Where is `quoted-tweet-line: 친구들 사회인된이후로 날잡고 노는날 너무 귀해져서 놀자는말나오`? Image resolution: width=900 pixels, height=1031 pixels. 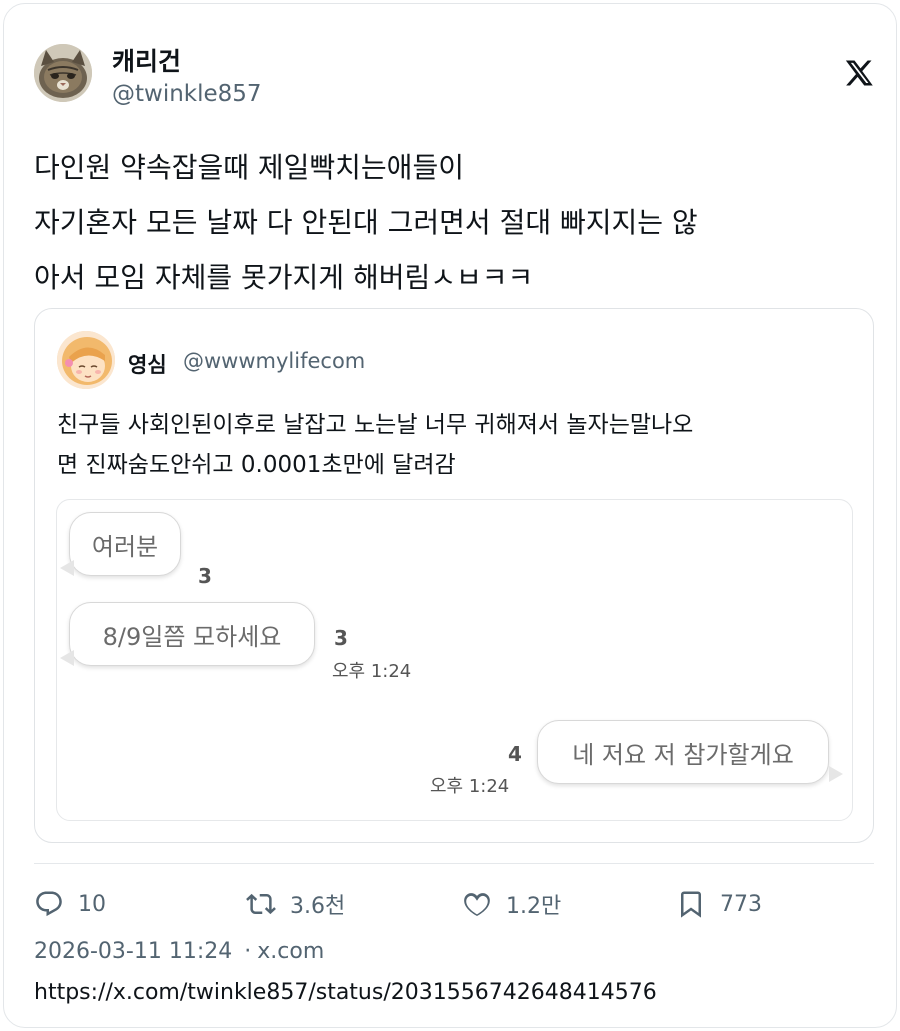 quoted-tweet-line: 친구들 사회인된이후로 날잡고 노는날 너무 귀해져서 놀자는말나오 is located at coordinates (375, 425).